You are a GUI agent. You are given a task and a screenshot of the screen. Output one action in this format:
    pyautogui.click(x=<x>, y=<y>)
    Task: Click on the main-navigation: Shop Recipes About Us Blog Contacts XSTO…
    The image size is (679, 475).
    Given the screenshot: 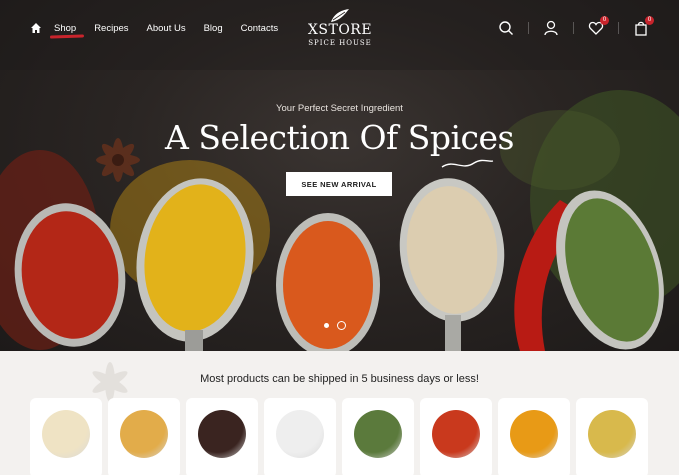 What is the action you would take?
    pyautogui.click(x=339, y=29)
    